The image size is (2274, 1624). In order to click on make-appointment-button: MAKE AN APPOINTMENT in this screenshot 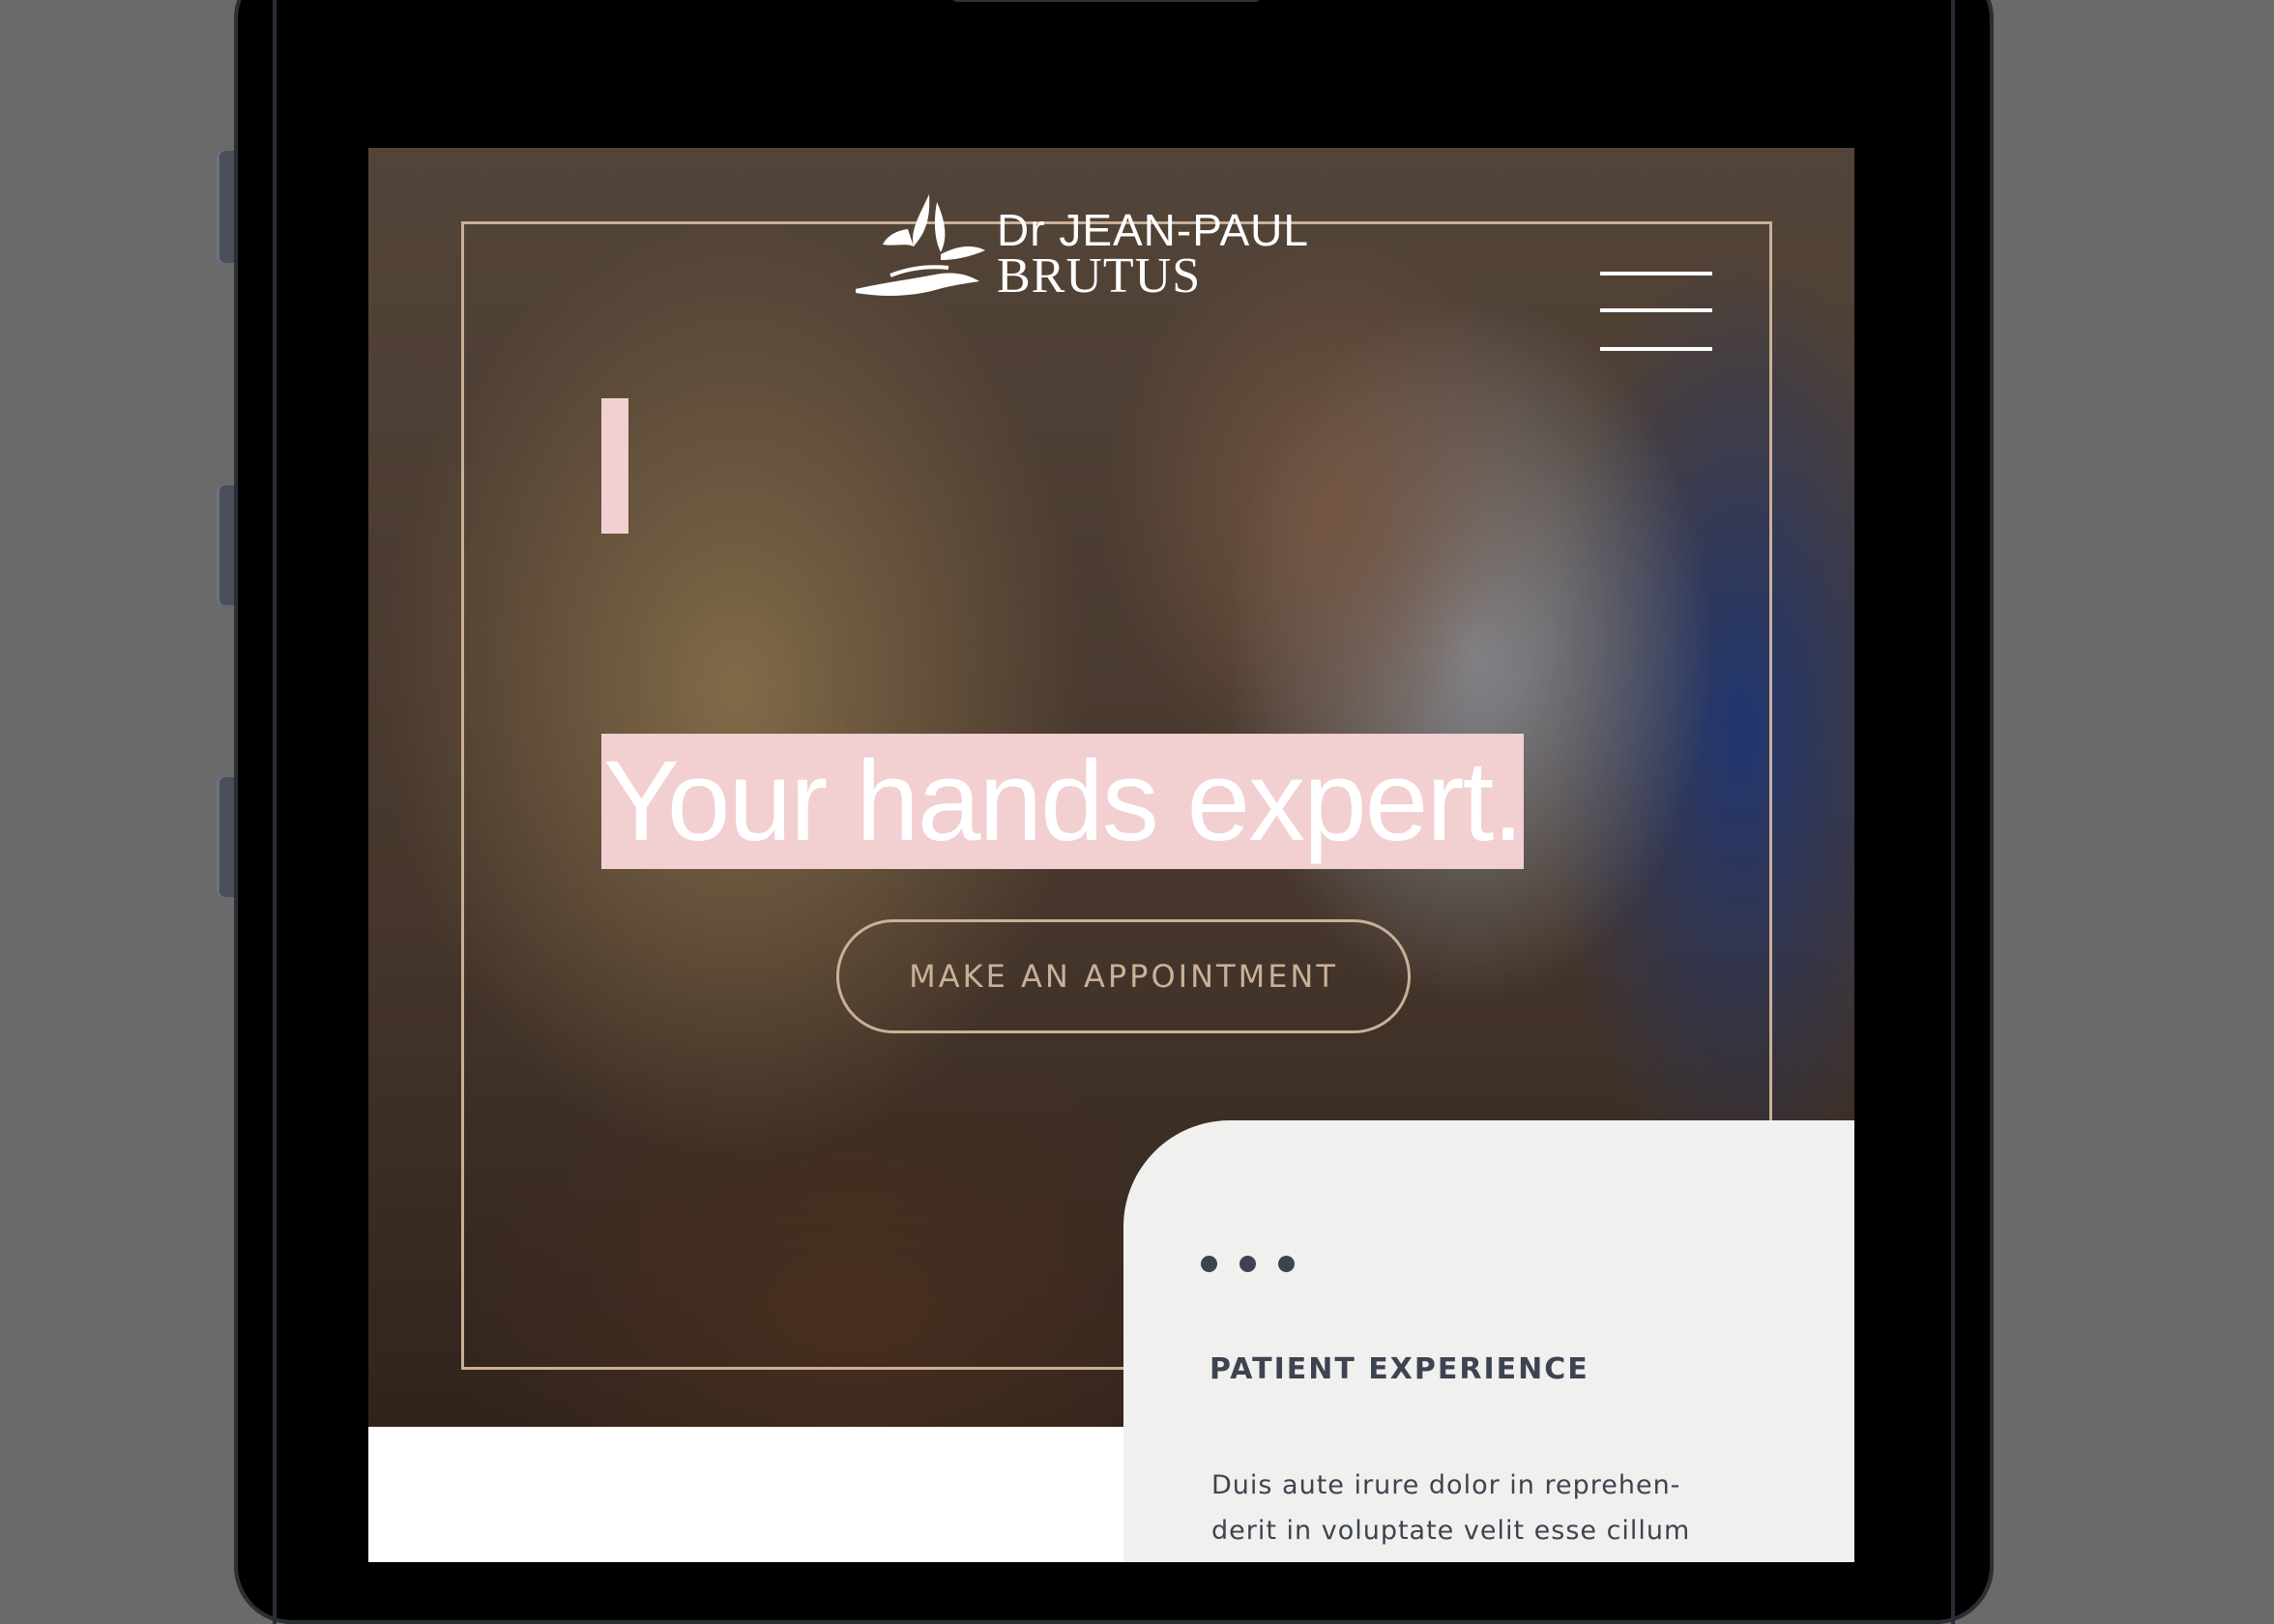, I will do `click(1123, 976)`.